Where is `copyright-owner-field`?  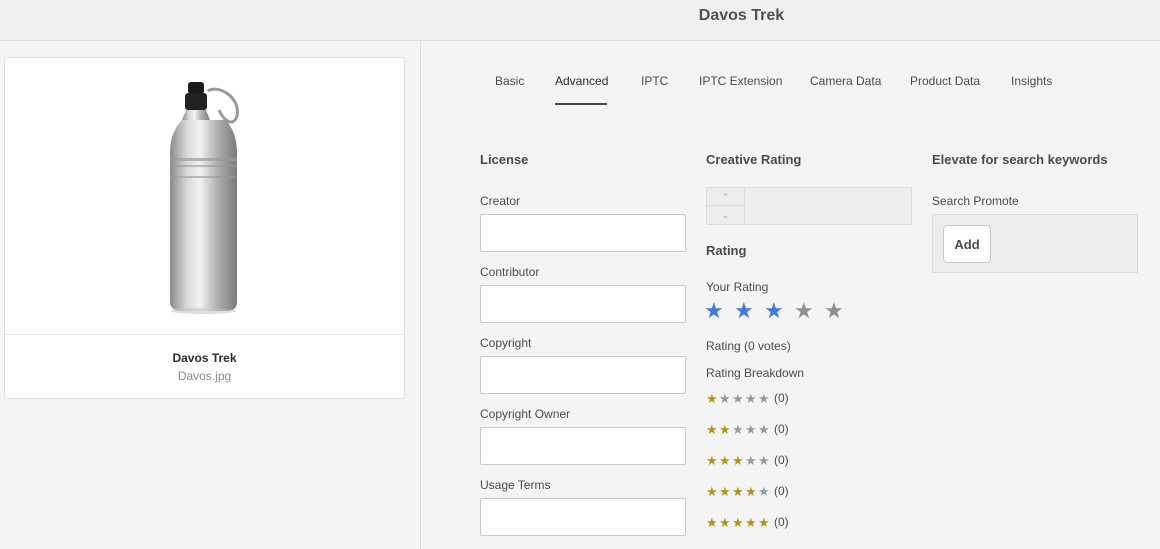
copyright-owner-field is located at coordinates (583, 446).